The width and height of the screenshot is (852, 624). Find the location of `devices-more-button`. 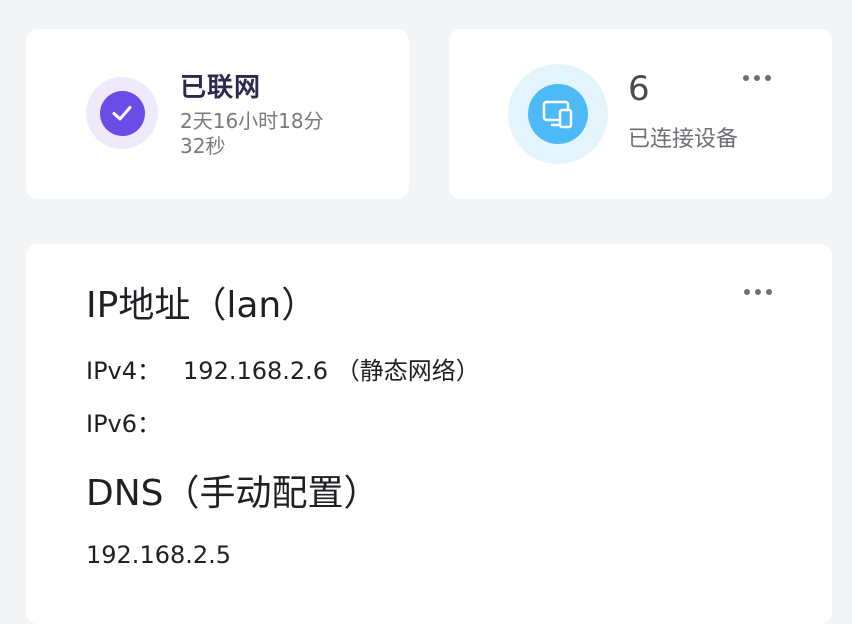

devices-more-button is located at coordinates (757, 78).